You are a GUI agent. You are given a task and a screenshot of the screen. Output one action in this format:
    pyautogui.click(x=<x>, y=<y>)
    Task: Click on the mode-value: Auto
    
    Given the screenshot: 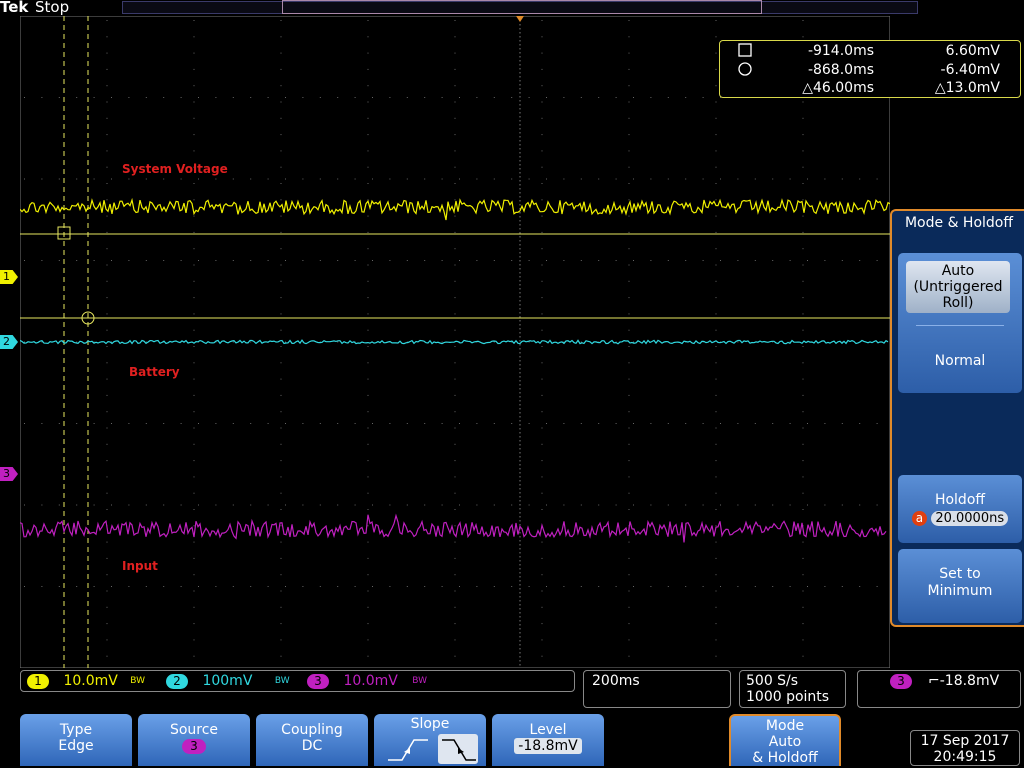 What is the action you would take?
    pyautogui.click(x=785, y=742)
    